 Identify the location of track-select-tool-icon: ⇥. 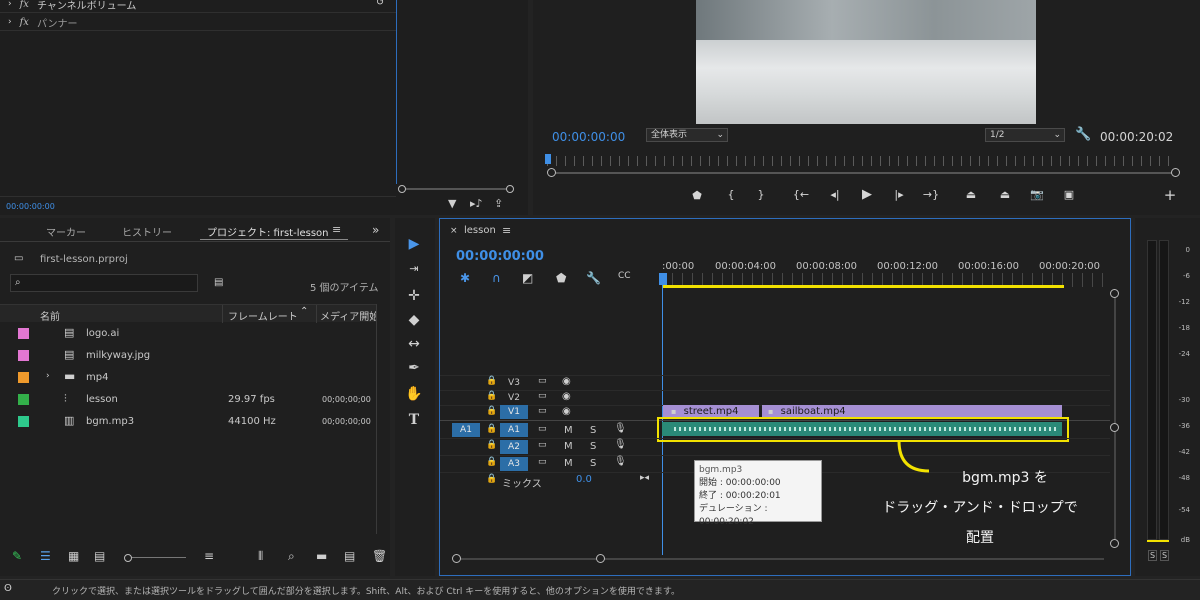
(414, 268).